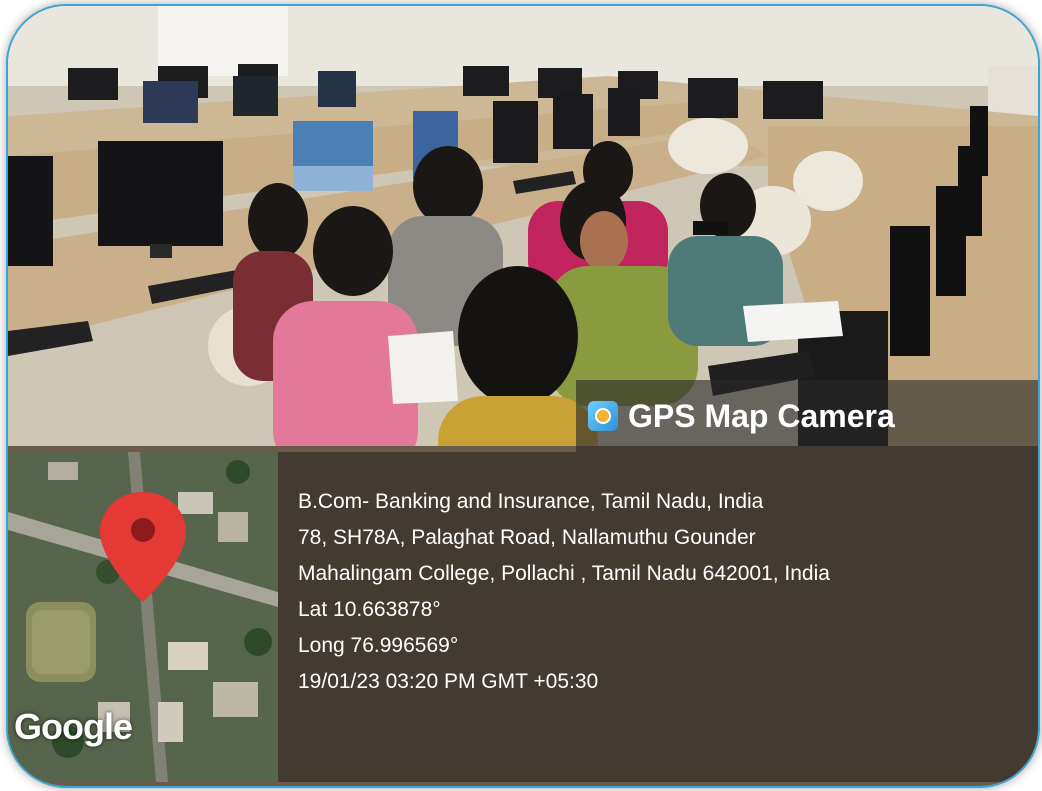  I want to click on app-name: GPS Map Camera, so click(761, 415).